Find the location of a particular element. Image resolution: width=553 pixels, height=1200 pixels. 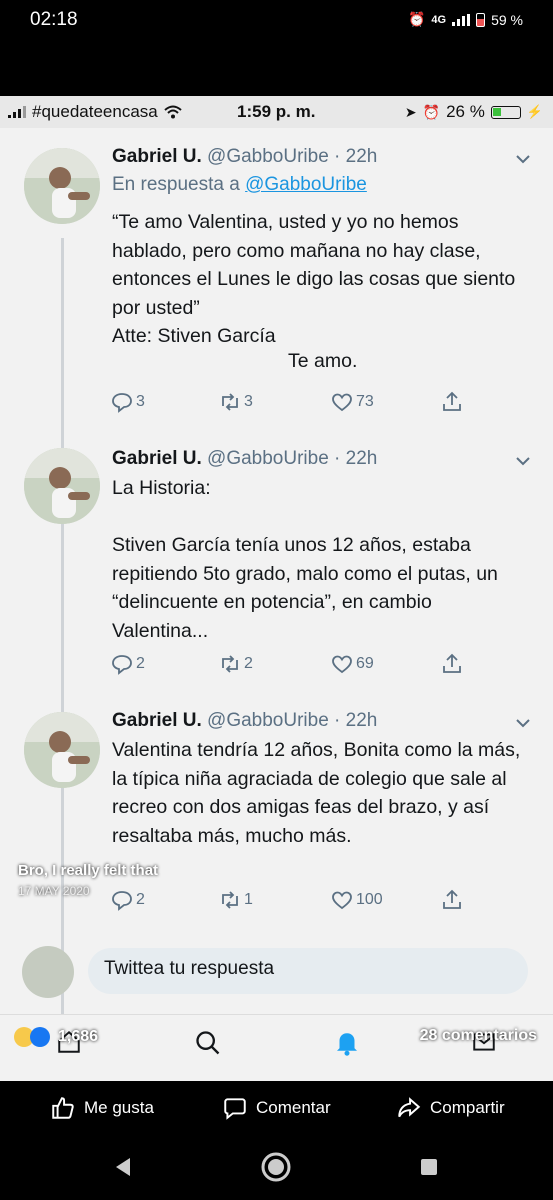

bell-icon is located at coordinates (347, 1042).